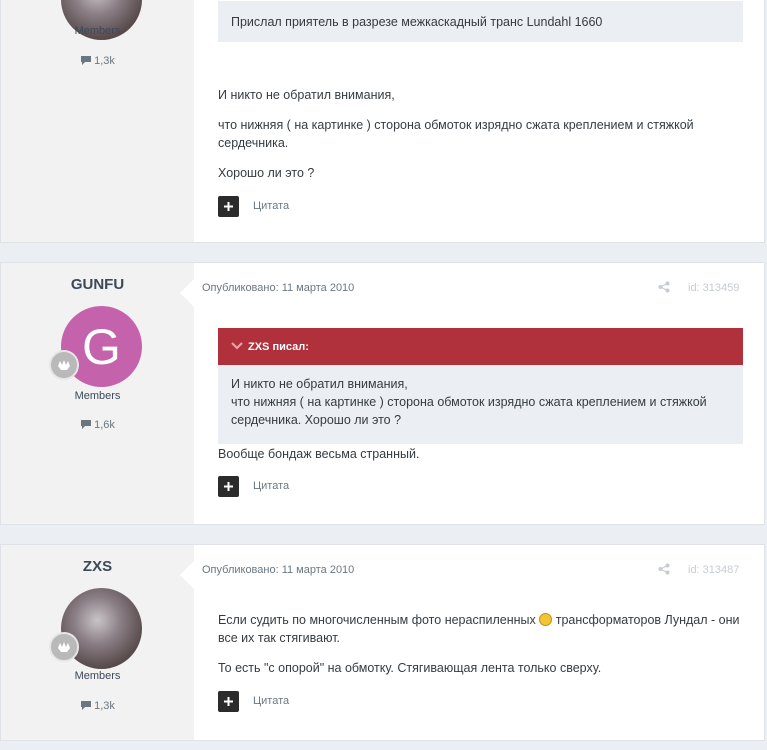  I want to click on chevron-down-icon, so click(237, 346).